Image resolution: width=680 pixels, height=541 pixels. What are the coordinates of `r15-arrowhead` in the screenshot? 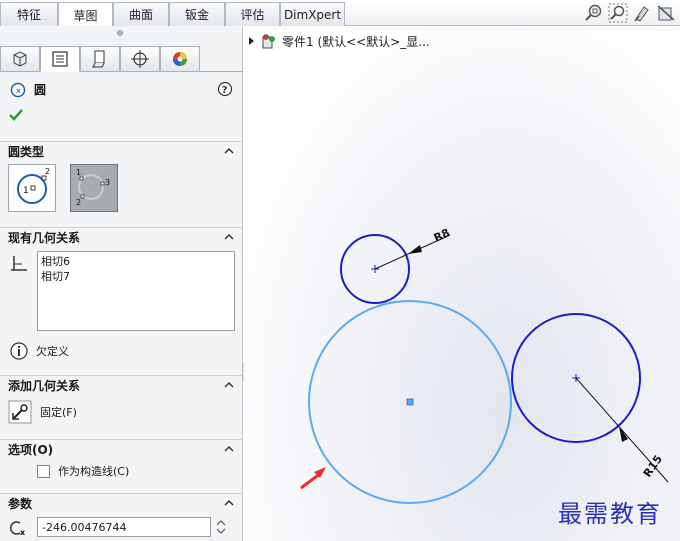 It's located at (623, 434).